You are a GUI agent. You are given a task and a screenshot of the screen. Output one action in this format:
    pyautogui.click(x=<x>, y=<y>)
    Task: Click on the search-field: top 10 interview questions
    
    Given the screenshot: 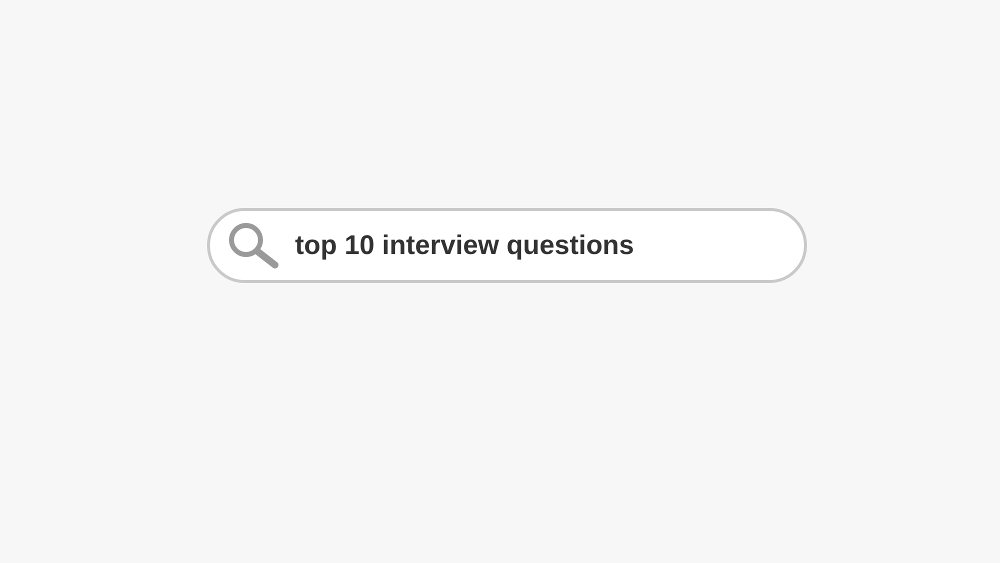 What is the action you would take?
    pyautogui.click(x=507, y=245)
    